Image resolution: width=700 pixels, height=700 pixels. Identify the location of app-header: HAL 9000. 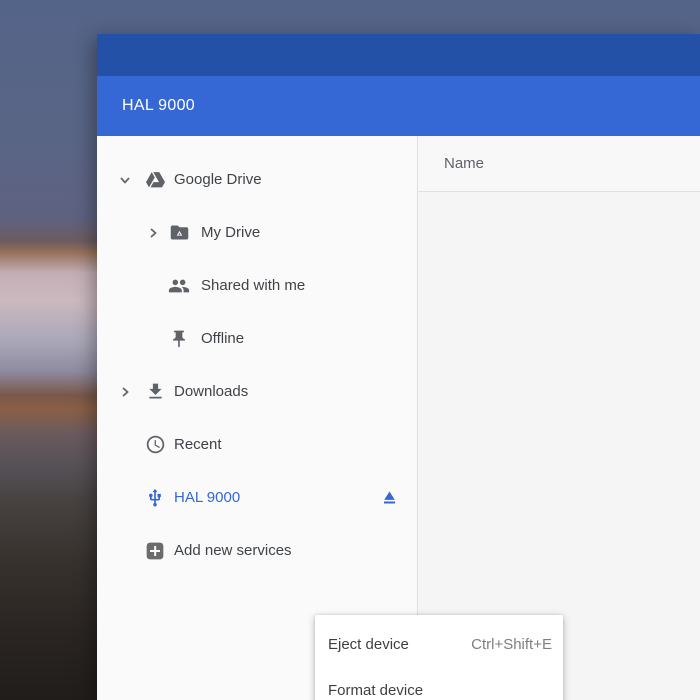
(398, 106).